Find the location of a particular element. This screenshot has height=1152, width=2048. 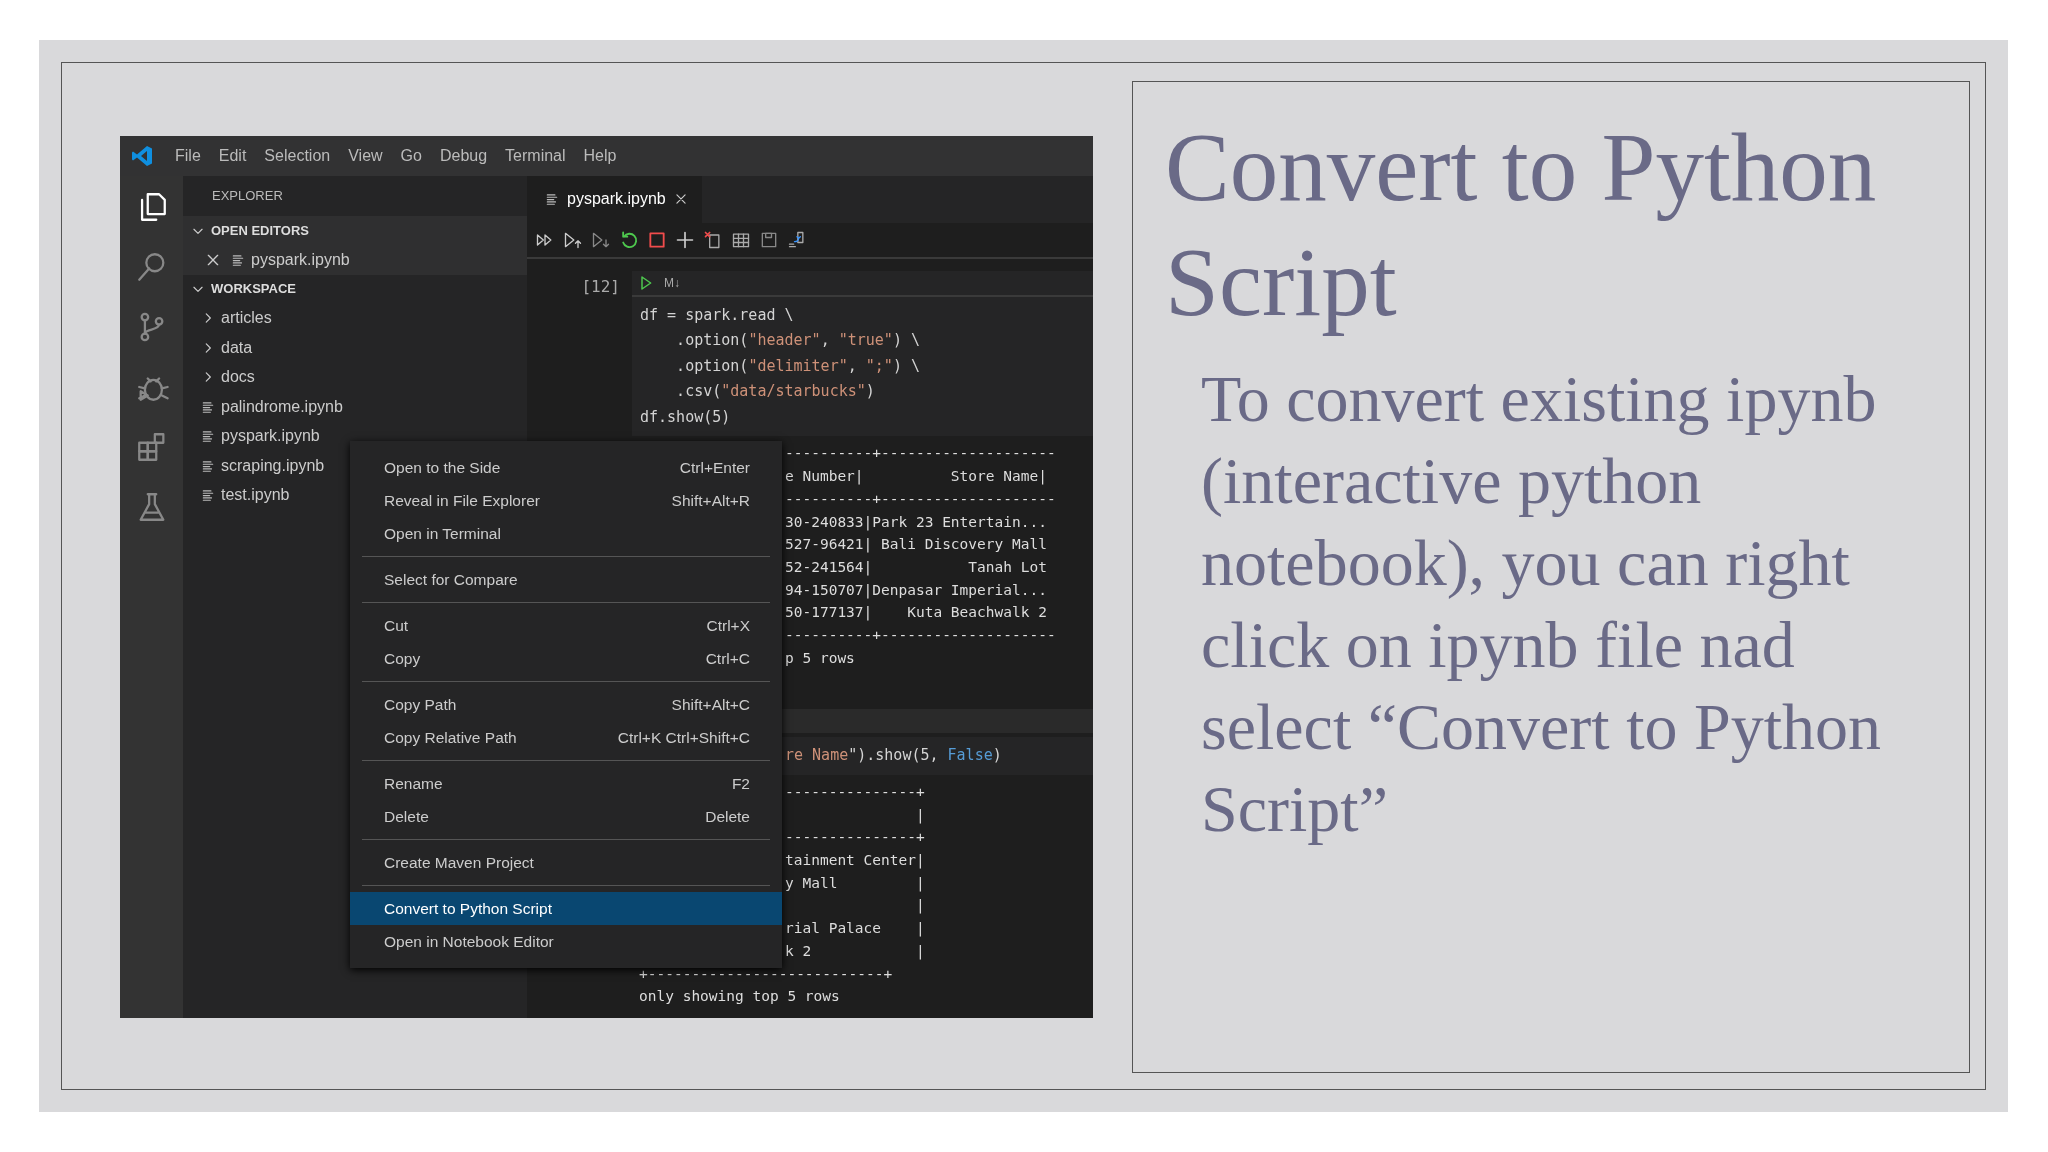

menu-item: Reveal in File Explorer Shift+Alt+R is located at coordinates (566, 500).